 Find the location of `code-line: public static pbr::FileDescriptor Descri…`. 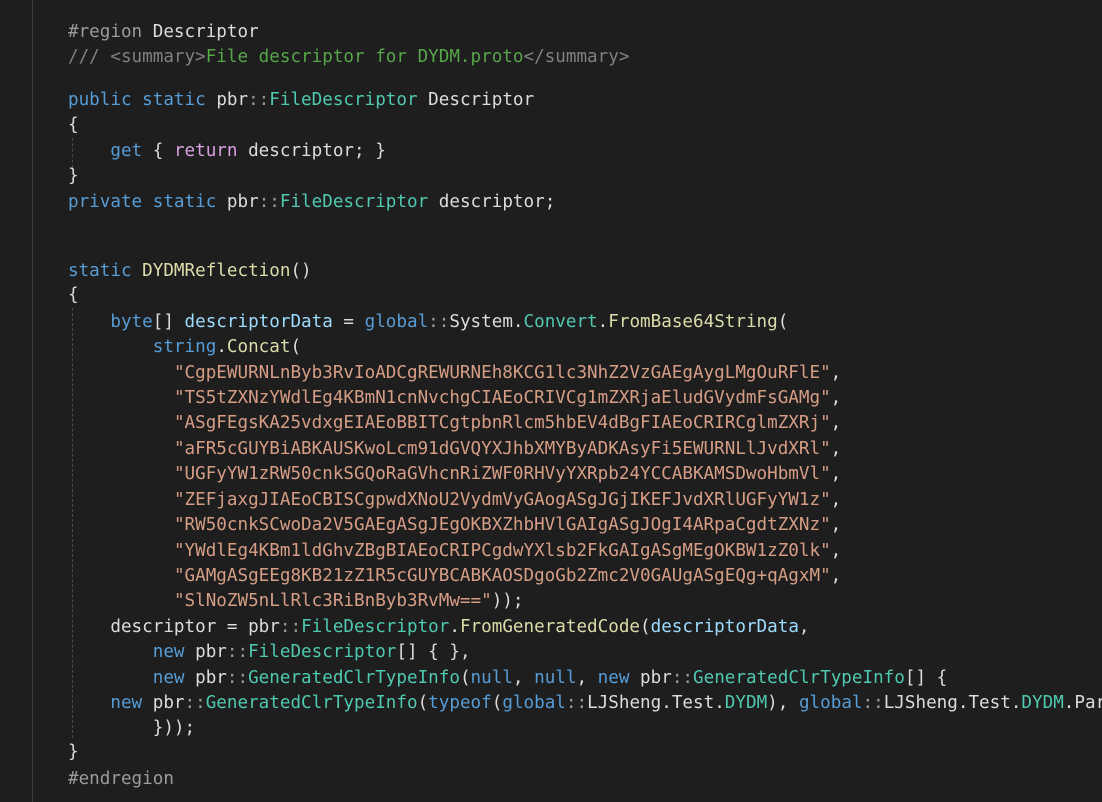

code-line: public static pbr::FileDescriptor Descri… is located at coordinates (301, 100).